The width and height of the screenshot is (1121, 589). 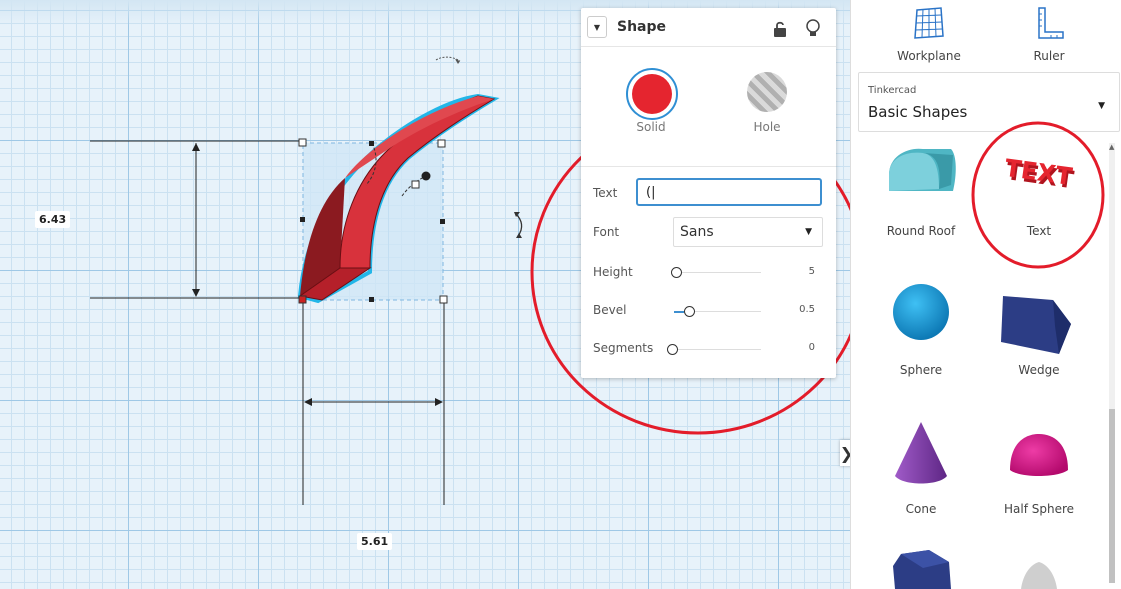 I want to click on segments-value: 0, so click(x=805, y=347).